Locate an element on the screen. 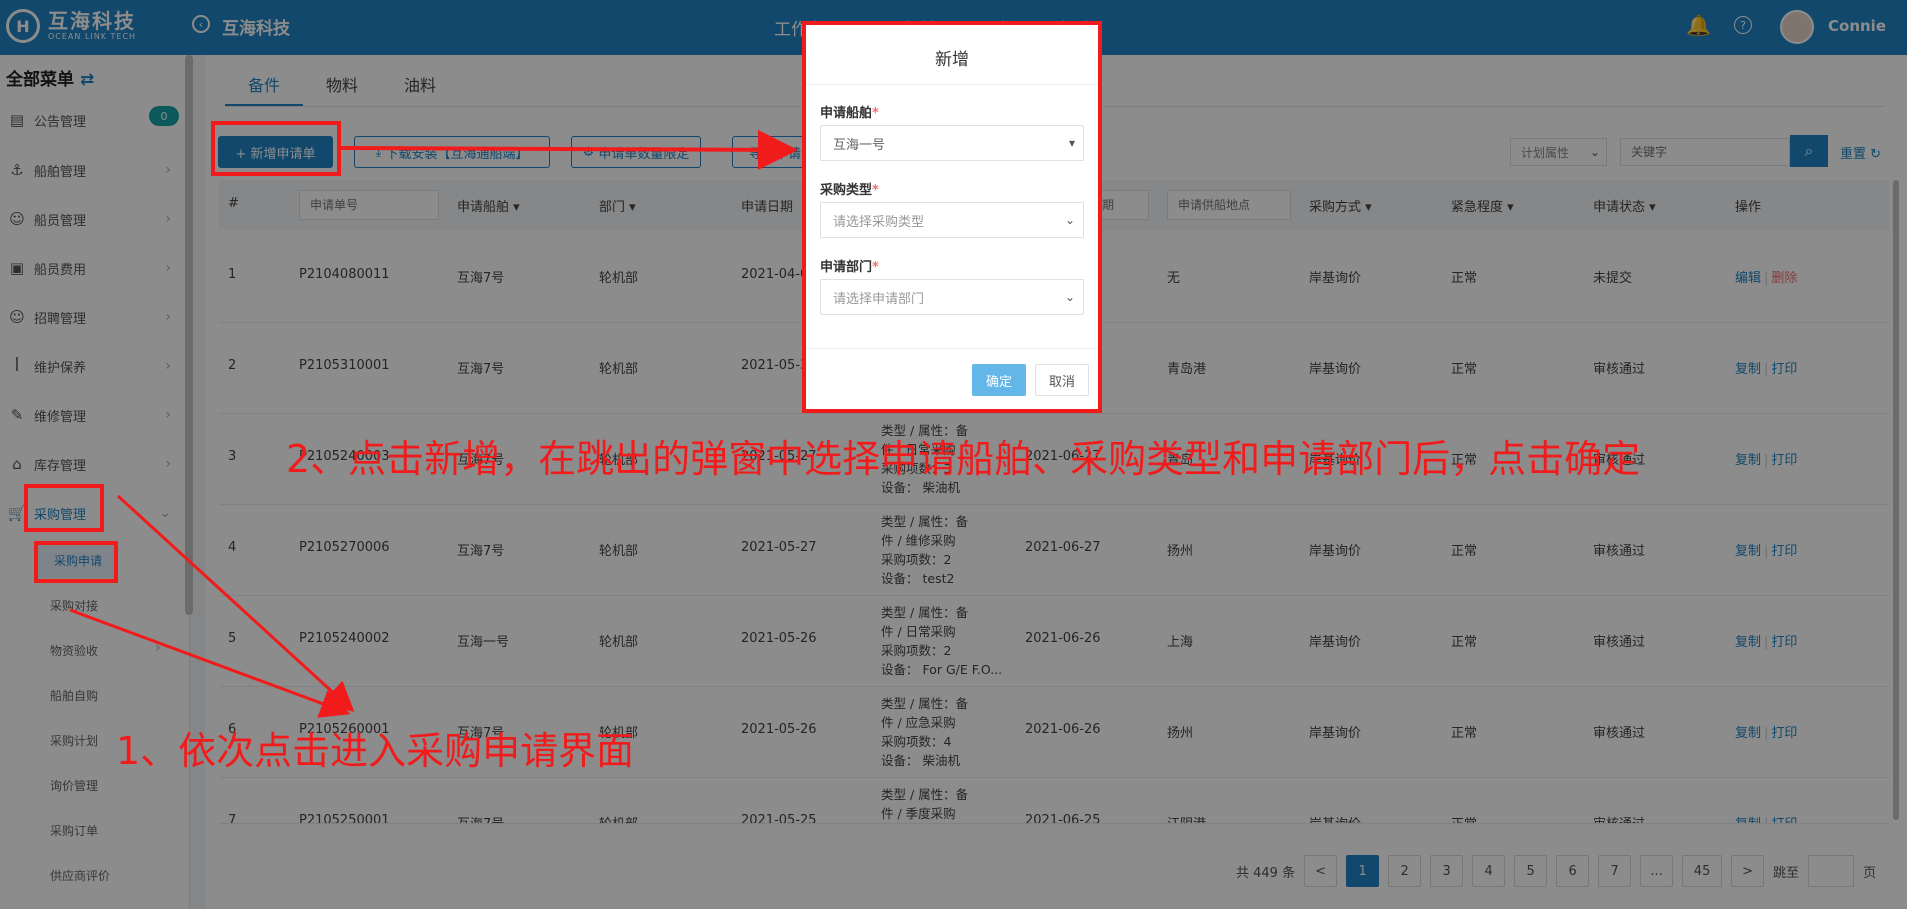 The height and width of the screenshot is (909, 1907). arrow-to-dialog is located at coordinates (569, 149).